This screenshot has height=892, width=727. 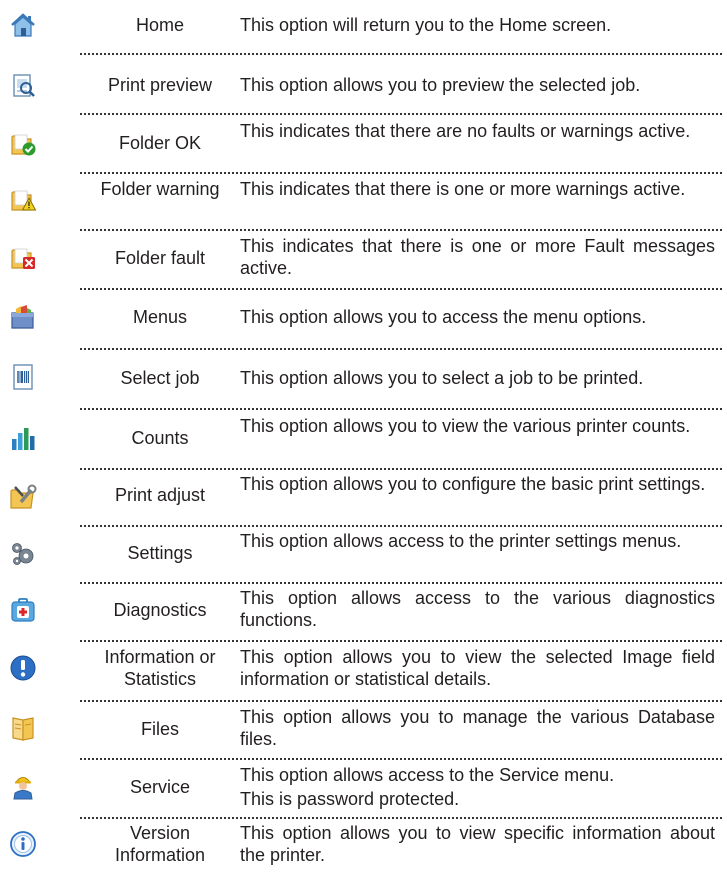 I want to click on row-name: Print adjust, so click(x=160, y=495).